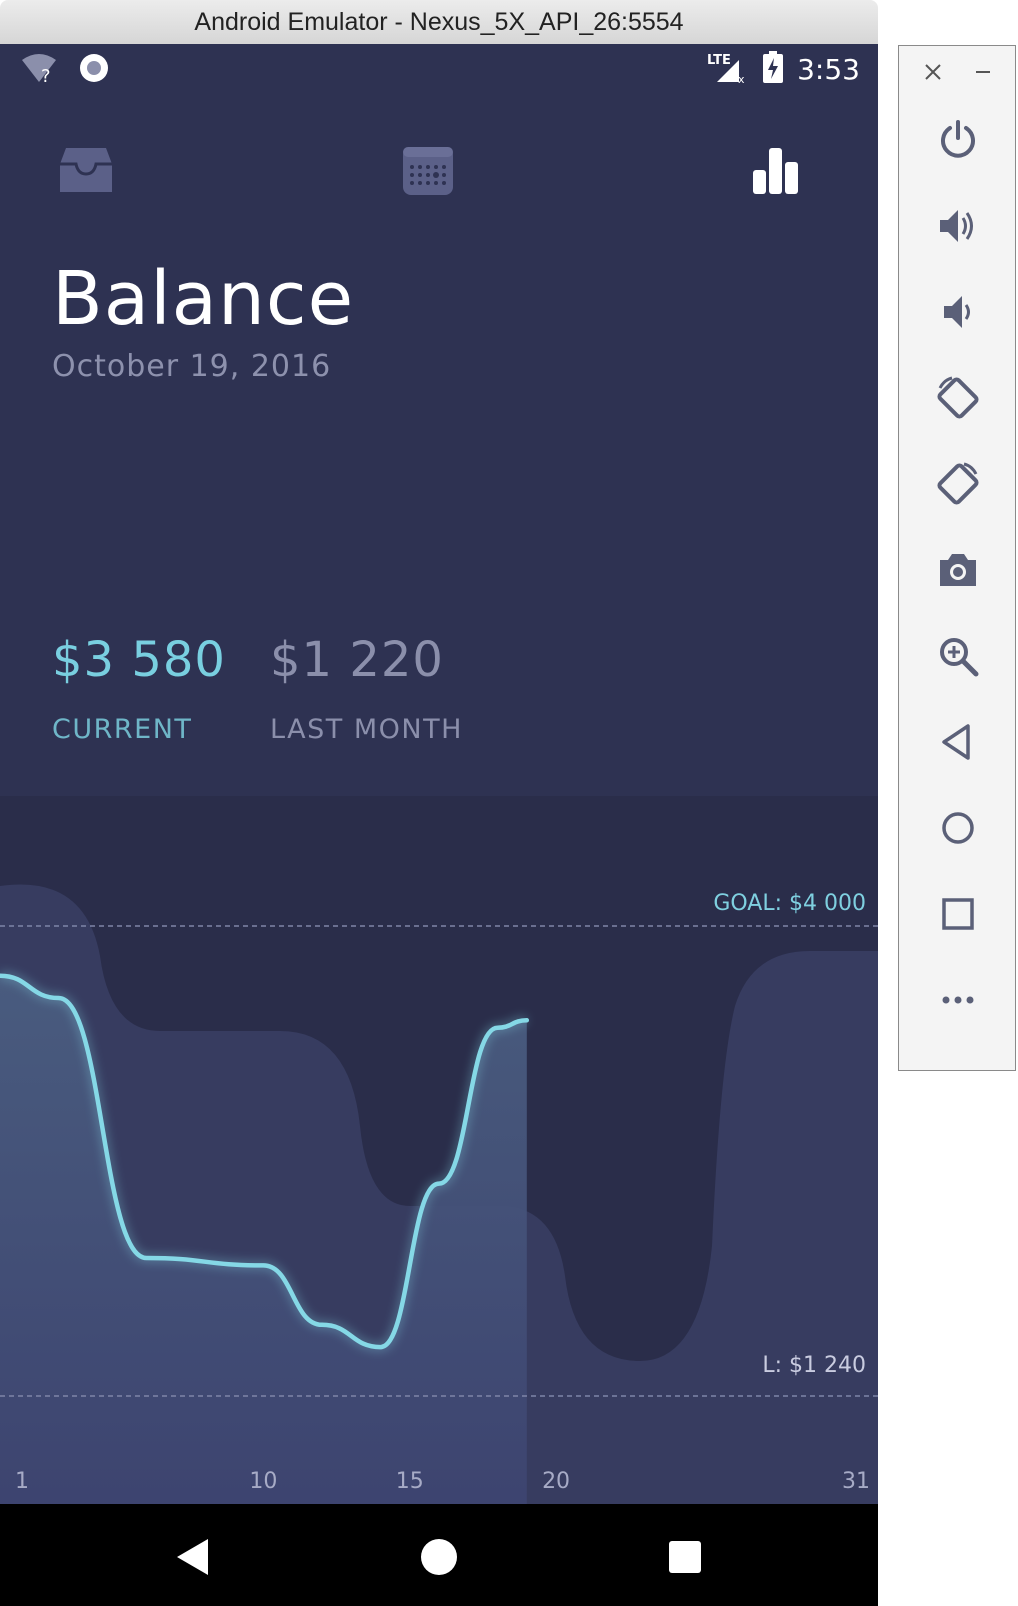  Describe the element at coordinates (828, 69) in the screenshot. I see `clock: 3:53` at that location.